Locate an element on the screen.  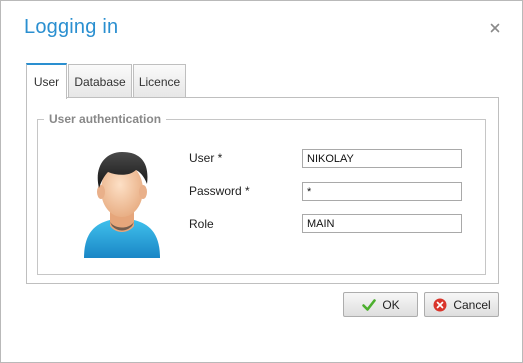
role-label: Role is located at coordinates (201, 224).